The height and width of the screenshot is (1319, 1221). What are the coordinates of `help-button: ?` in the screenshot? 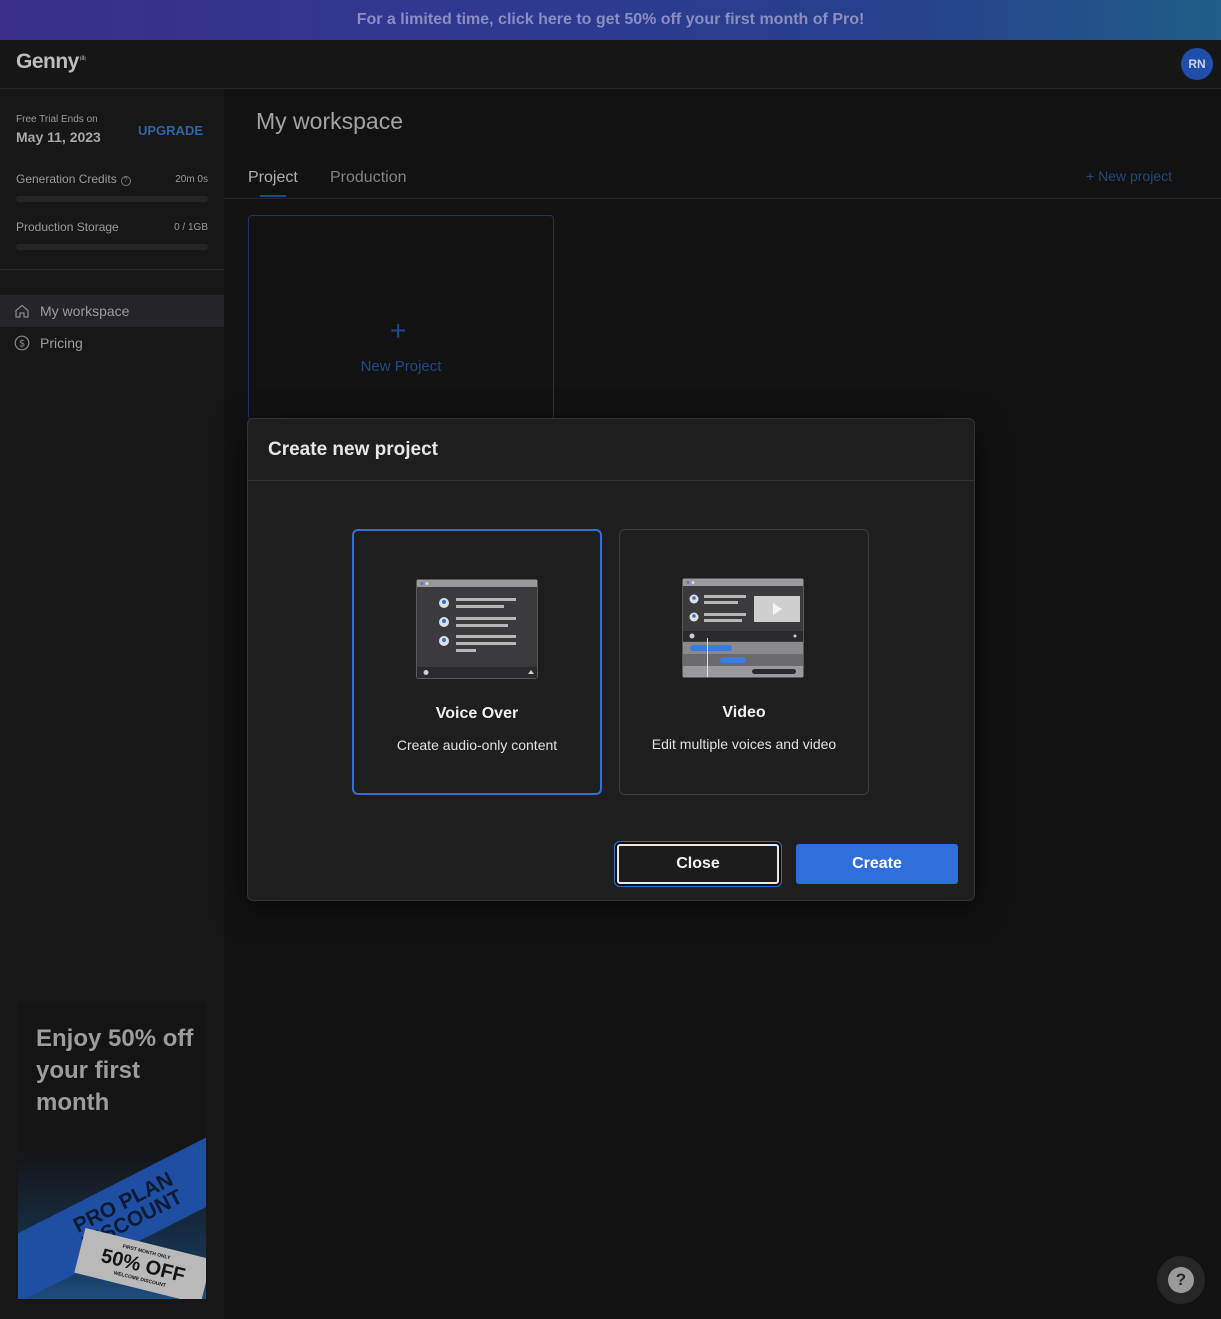 It's located at (1181, 1280).